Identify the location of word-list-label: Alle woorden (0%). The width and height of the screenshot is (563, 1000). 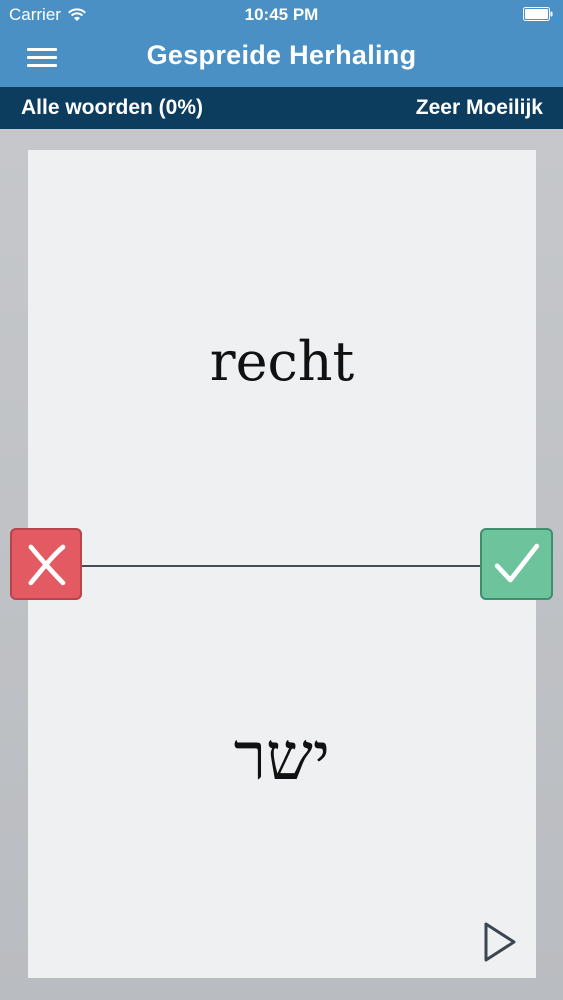
(112, 108).